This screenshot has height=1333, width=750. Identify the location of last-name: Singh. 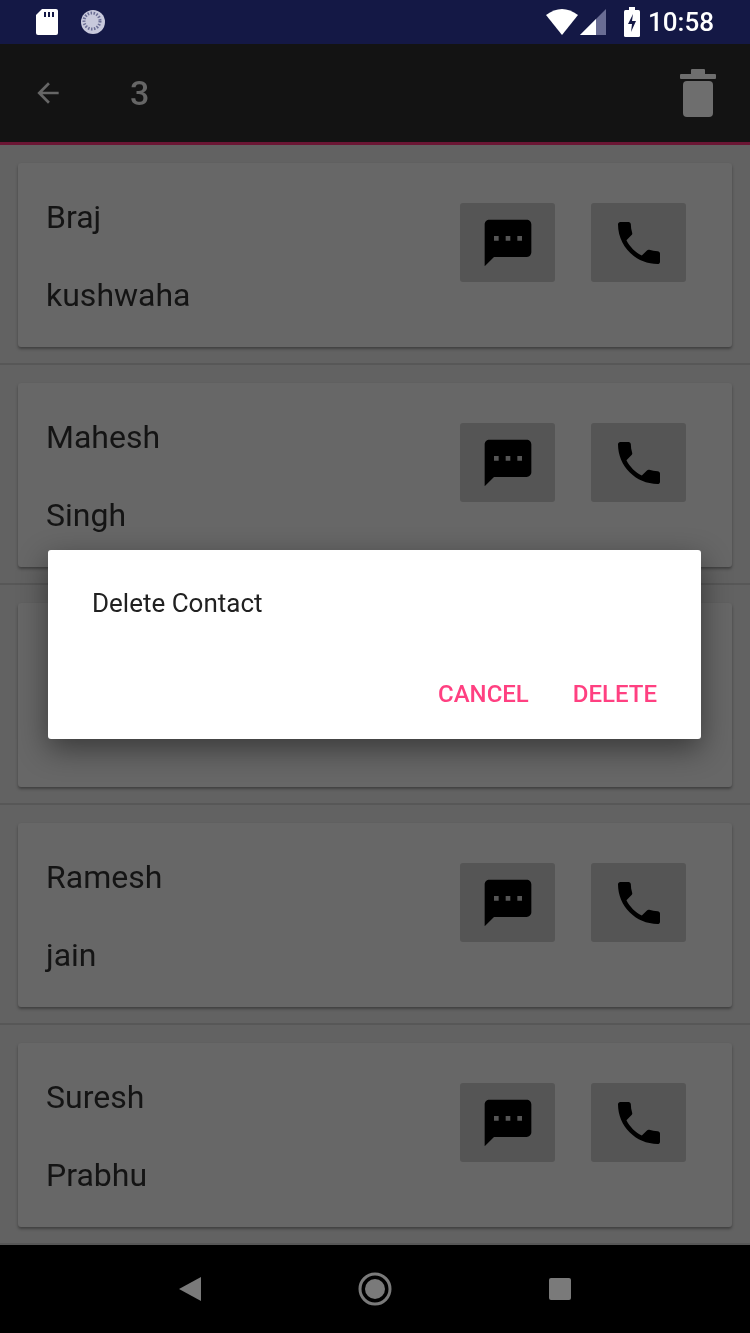
(87, 515).